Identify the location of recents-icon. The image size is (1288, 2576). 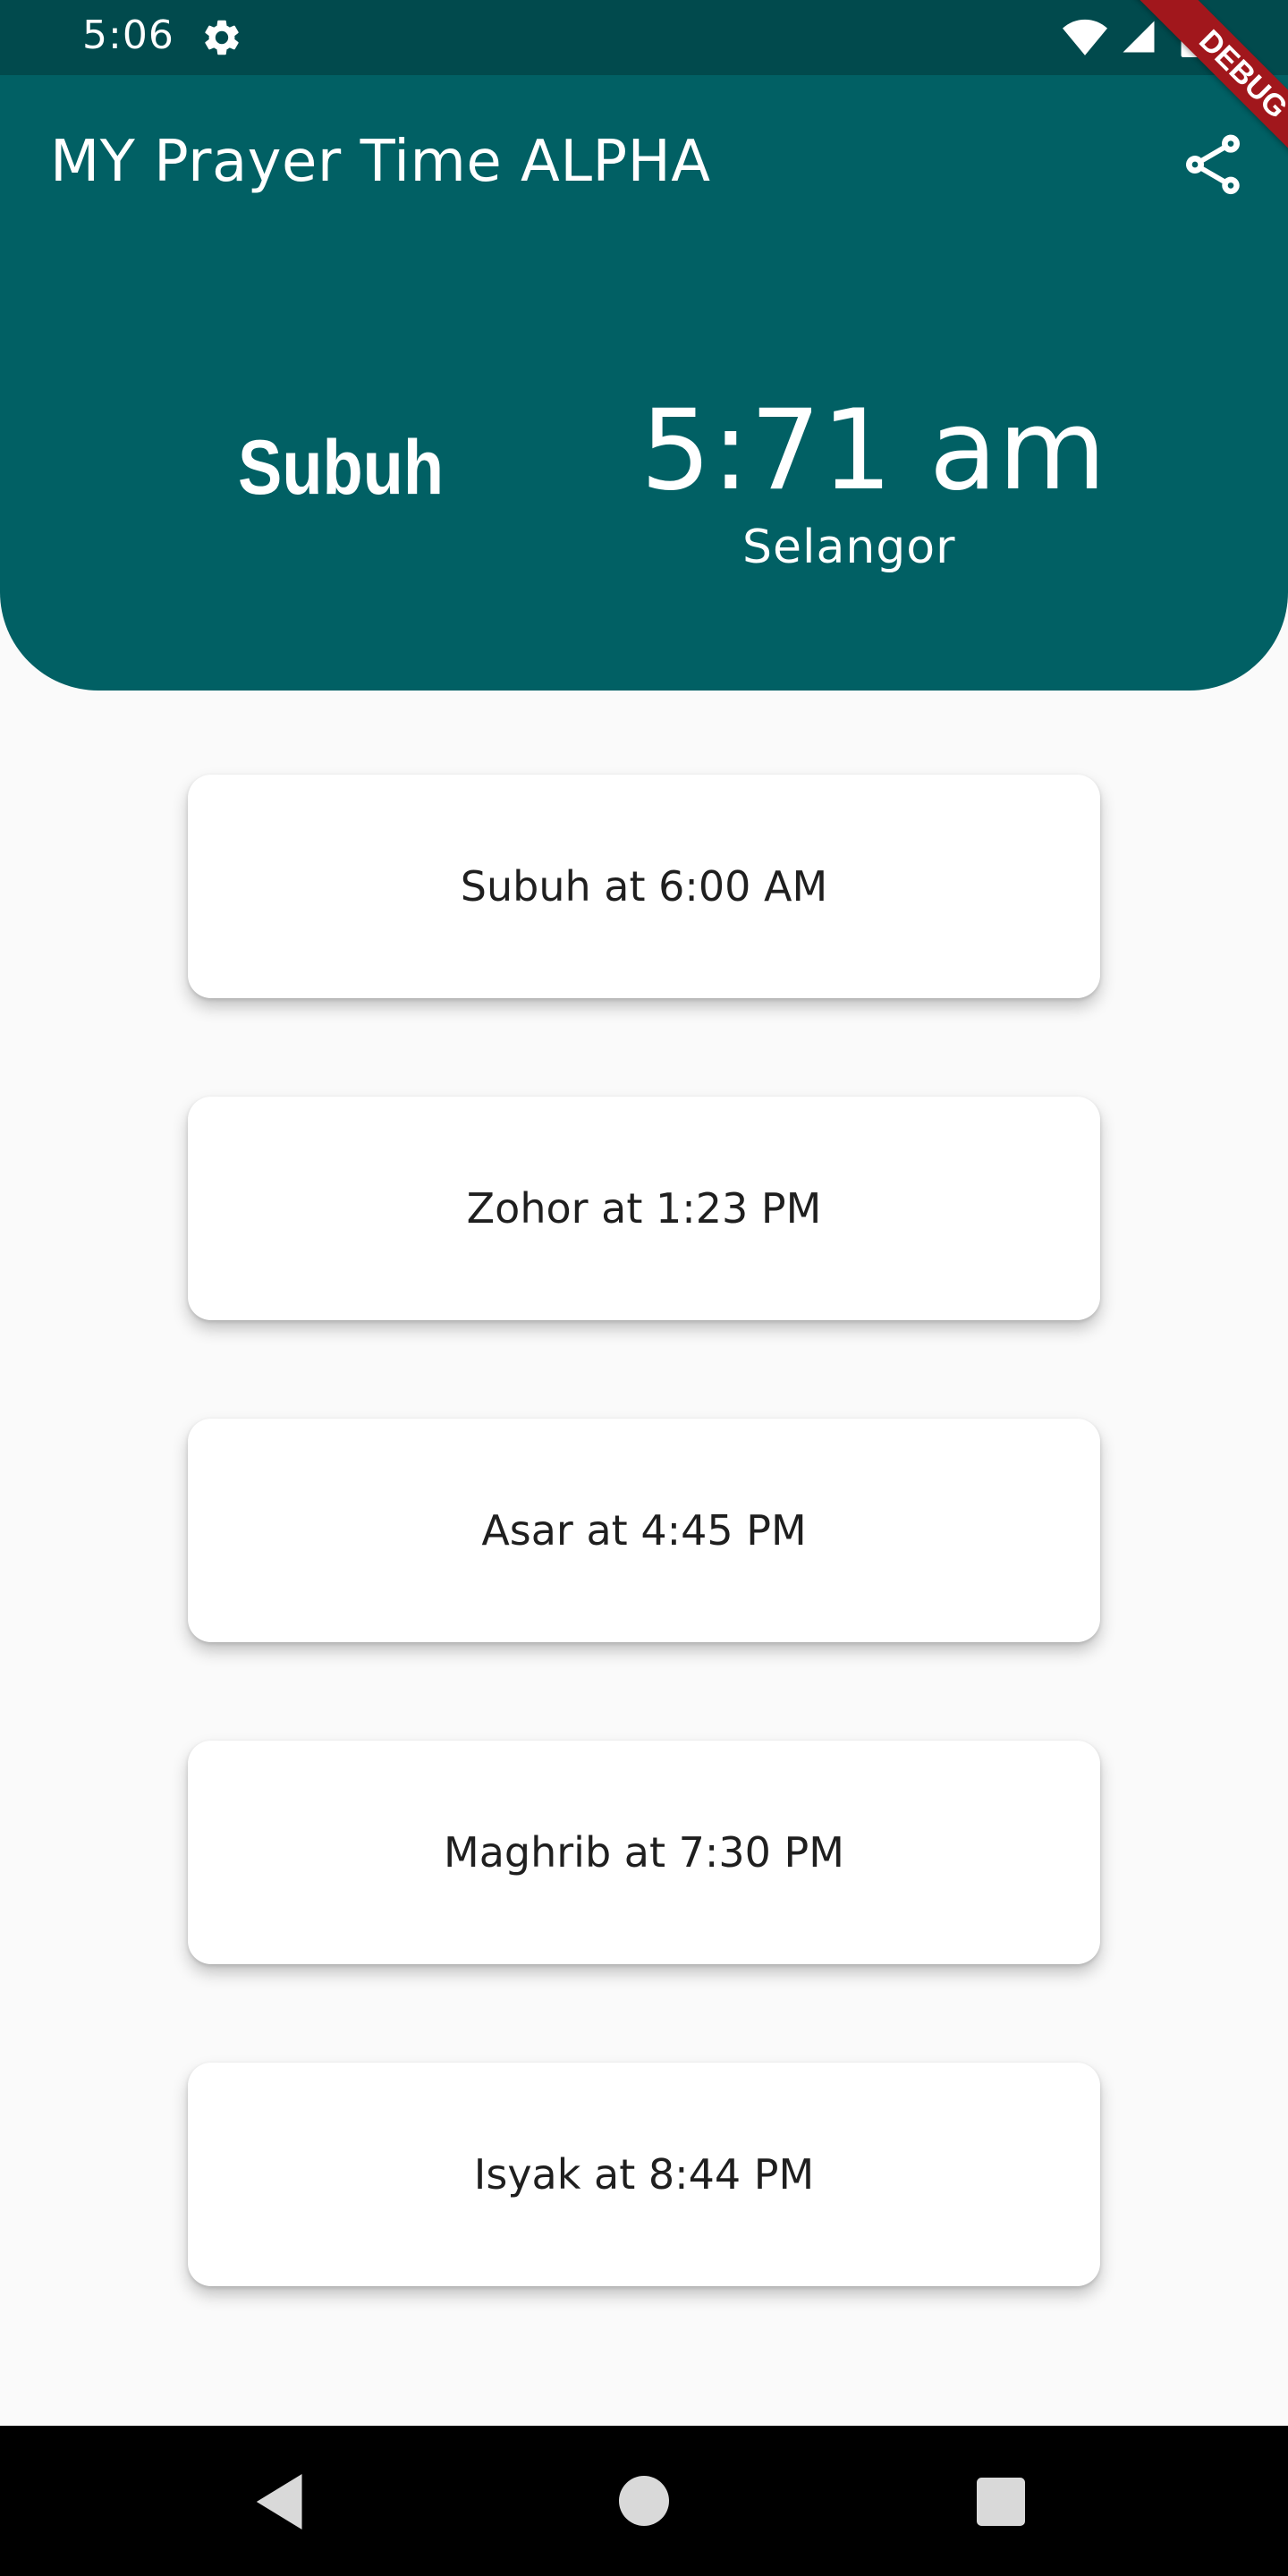
(1001, 2502).